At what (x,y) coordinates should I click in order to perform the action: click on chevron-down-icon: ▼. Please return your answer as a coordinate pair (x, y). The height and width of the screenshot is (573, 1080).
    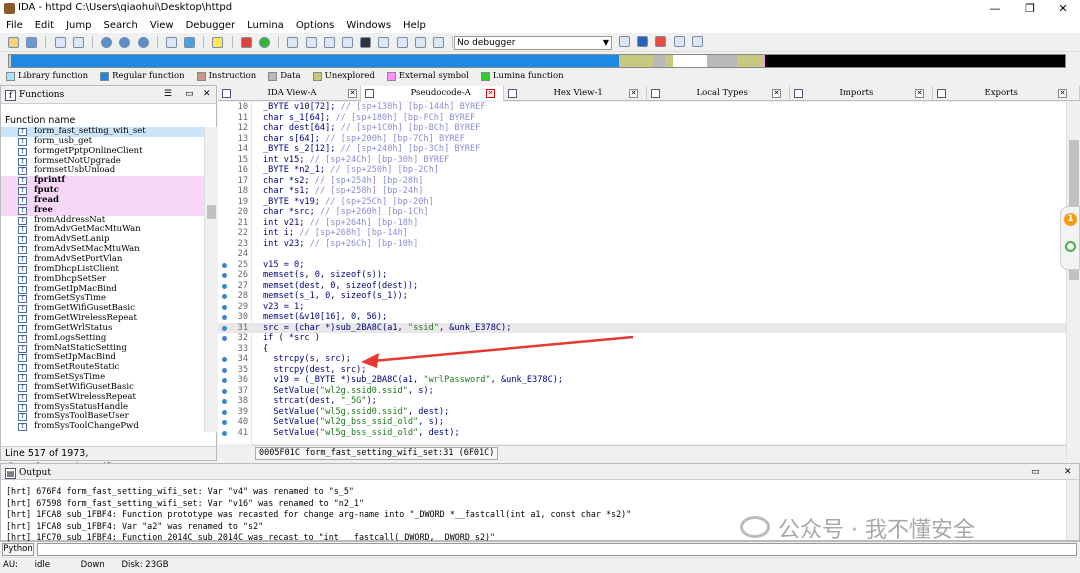
    Looking at the image, I should click on (605, 42).